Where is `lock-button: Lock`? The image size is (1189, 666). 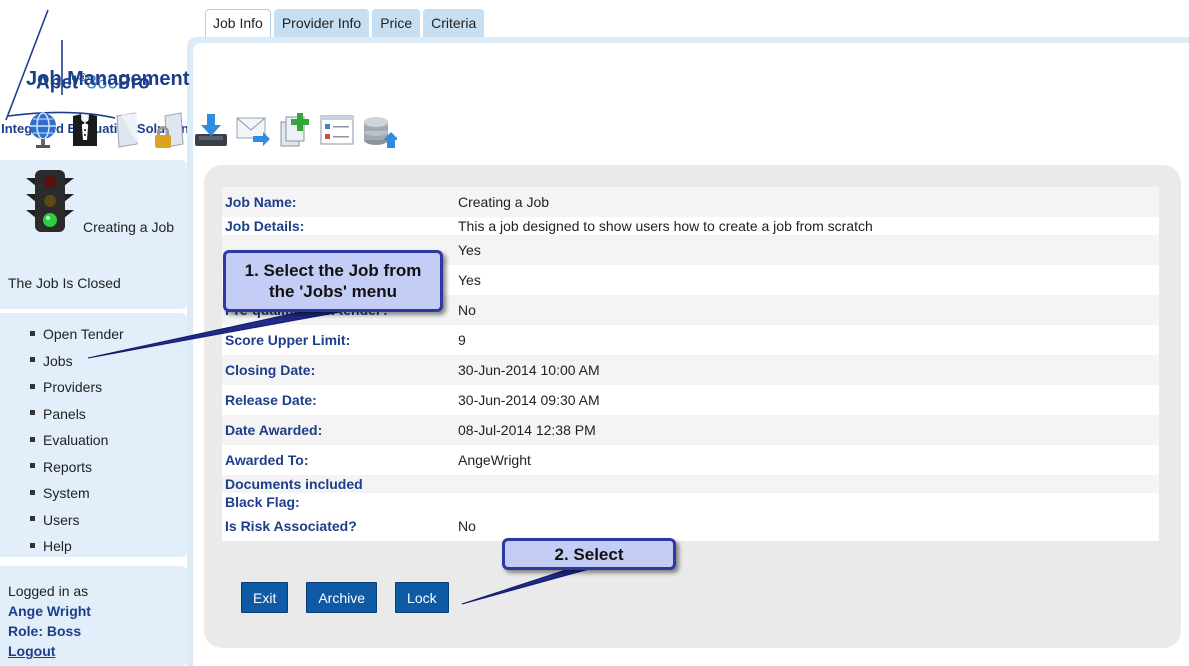
lock-button: Lock is located at coordinates (422, 597).